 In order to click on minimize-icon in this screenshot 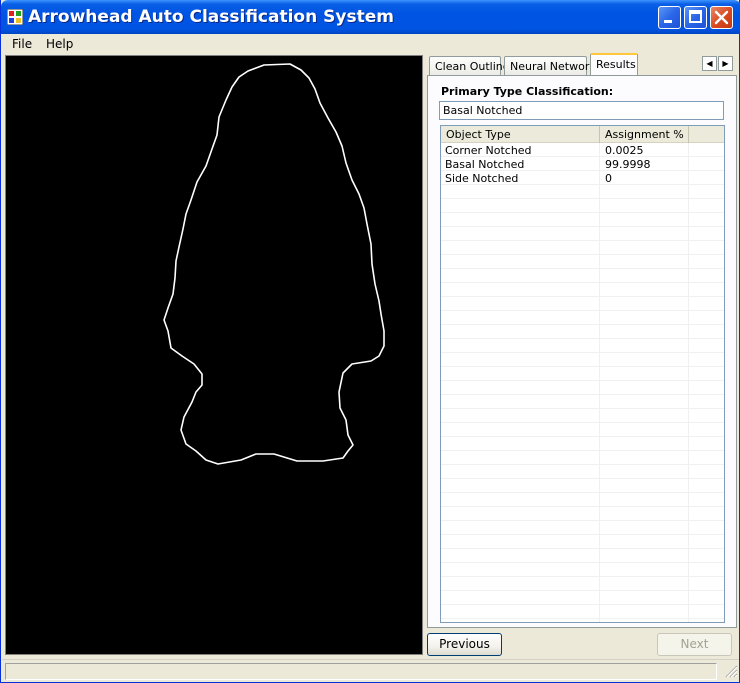, I will do `click(668, 21)`.